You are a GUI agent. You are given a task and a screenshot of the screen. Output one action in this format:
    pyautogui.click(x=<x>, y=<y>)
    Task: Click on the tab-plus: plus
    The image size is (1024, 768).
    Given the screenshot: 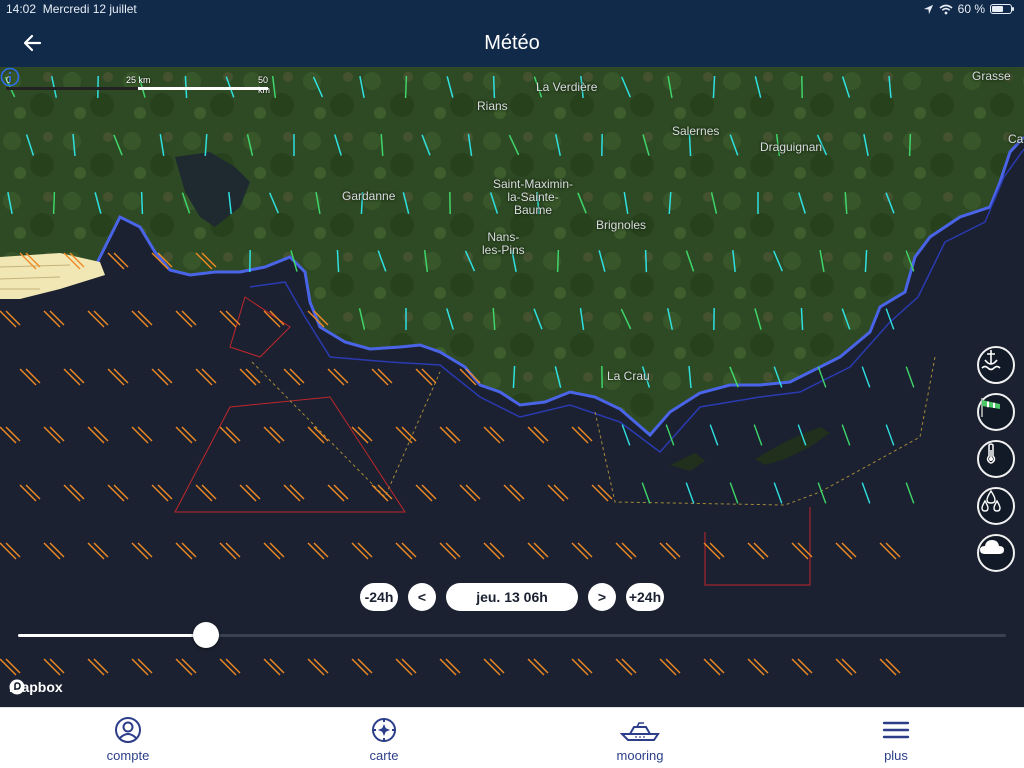 What is the action you would take?
    pyautogui.click(x=896, y=738)
    